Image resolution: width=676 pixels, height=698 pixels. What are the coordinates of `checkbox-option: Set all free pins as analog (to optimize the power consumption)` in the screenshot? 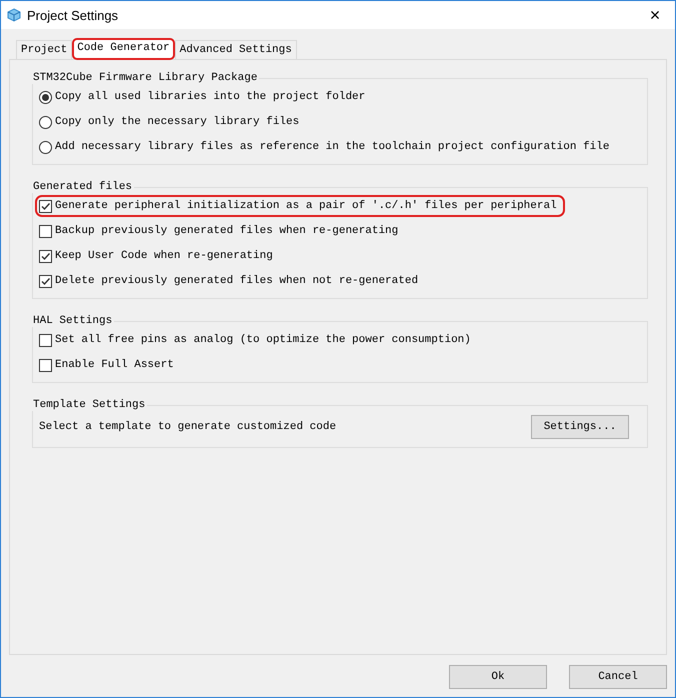 It's located at (255, 340).